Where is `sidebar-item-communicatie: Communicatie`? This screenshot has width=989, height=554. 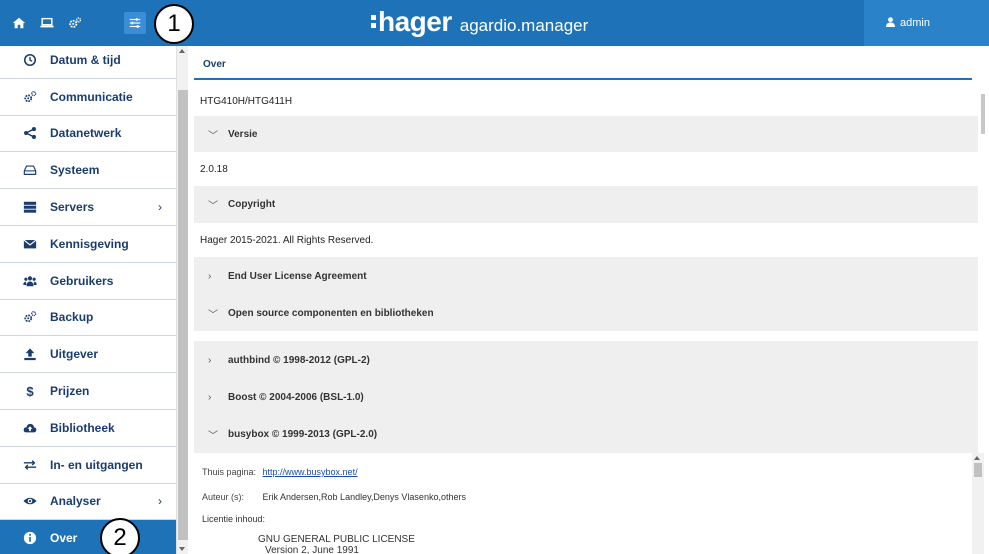
sidebar-item-communicatie: Communicatie is located at coordinates (88, 97).